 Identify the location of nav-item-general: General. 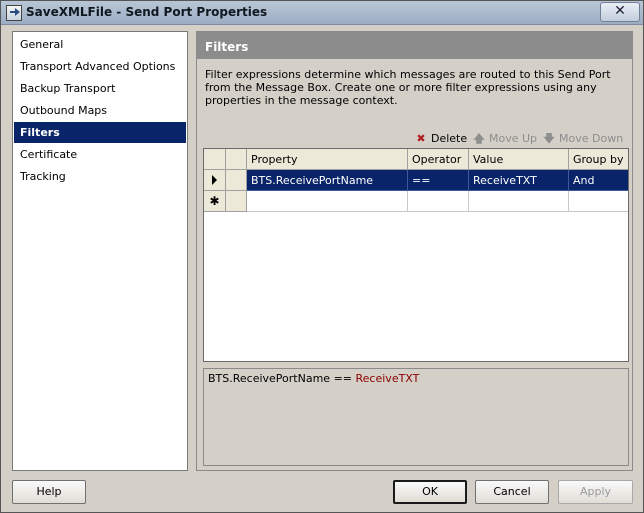
(100, 44).